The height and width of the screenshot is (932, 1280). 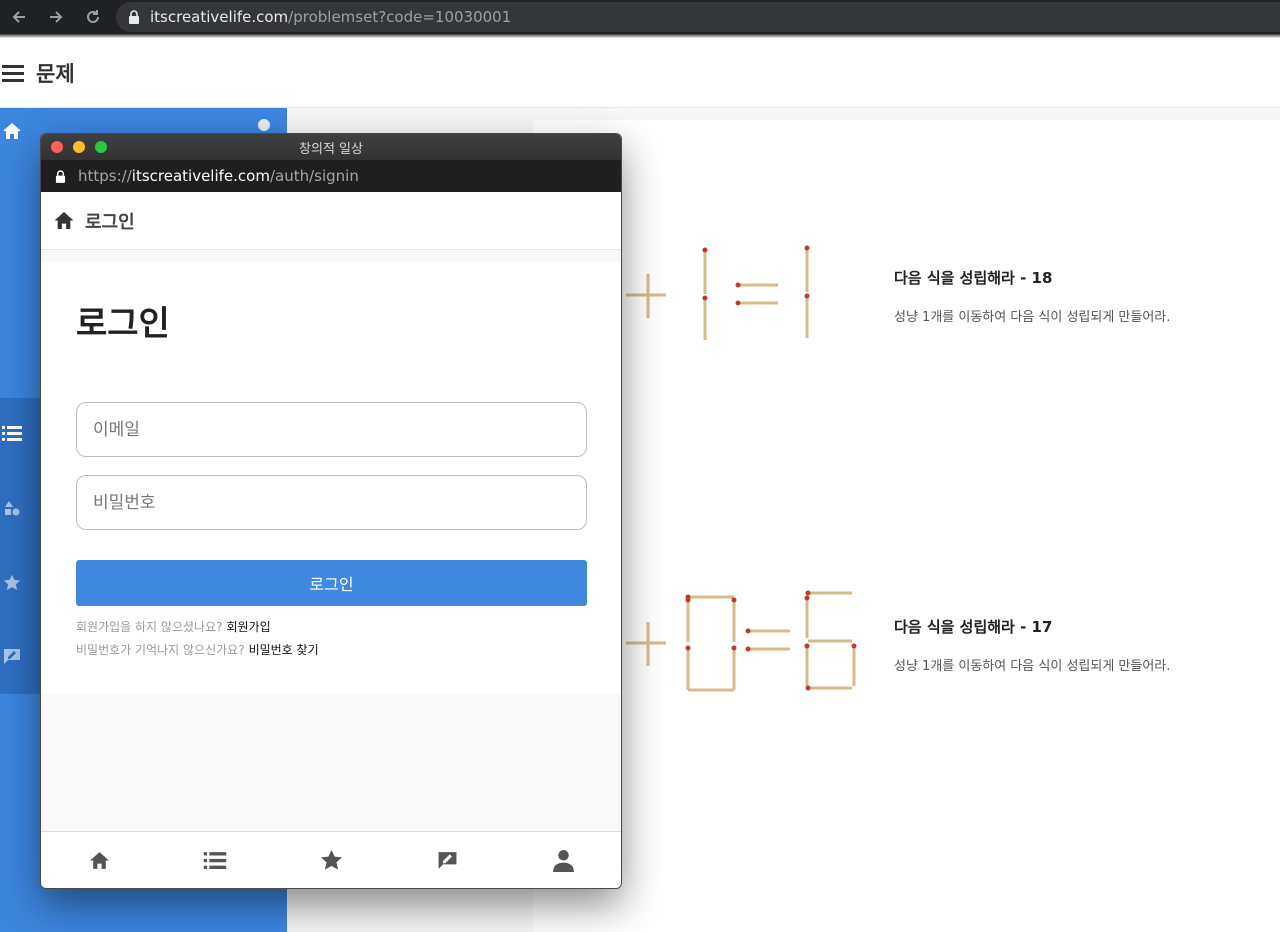 I want to click on bottom-tab-profile, so click(x=563, y=860).